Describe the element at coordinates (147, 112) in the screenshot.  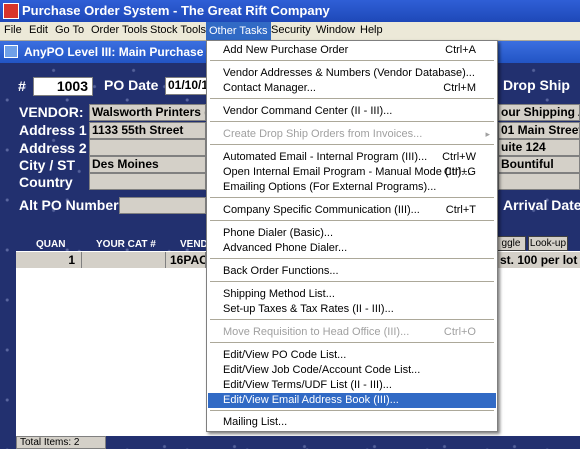
I see `vendor-name-field: Walsworth Printers (` at that location.